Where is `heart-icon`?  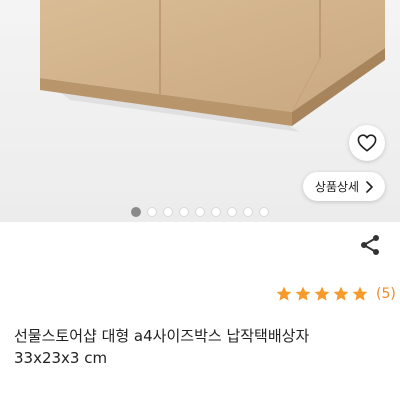
heart-icon is located at coordinates (367, 143).